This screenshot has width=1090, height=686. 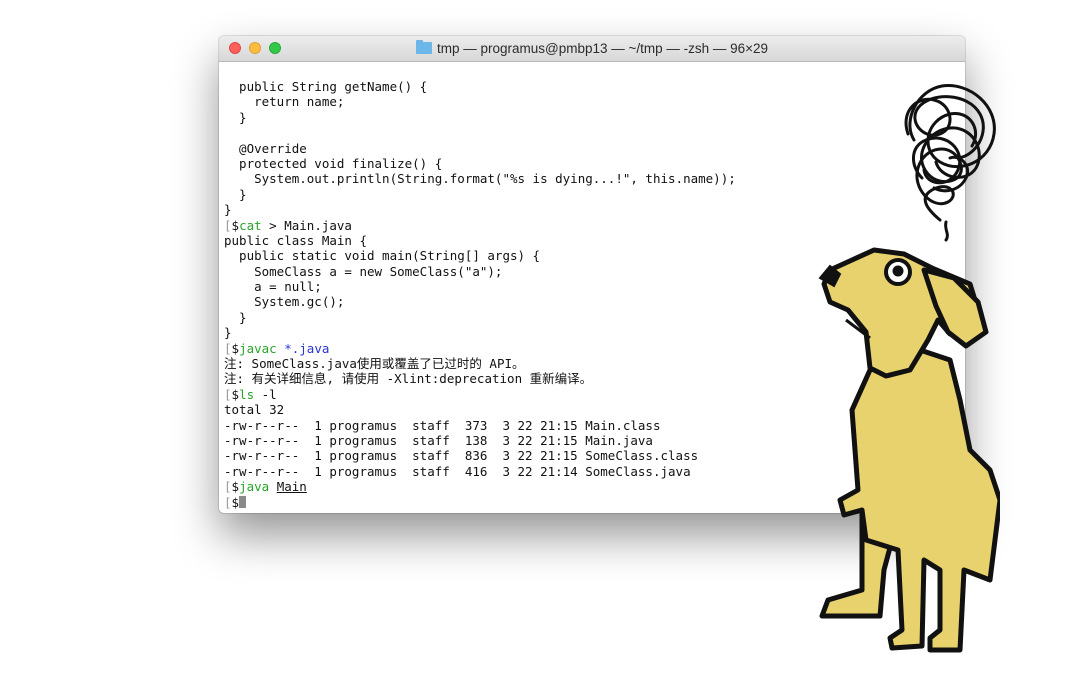 What do you see at coordinates (291, 487) in the screenshot?
I see `command-arg: Main` at bounding box center [291, 487].